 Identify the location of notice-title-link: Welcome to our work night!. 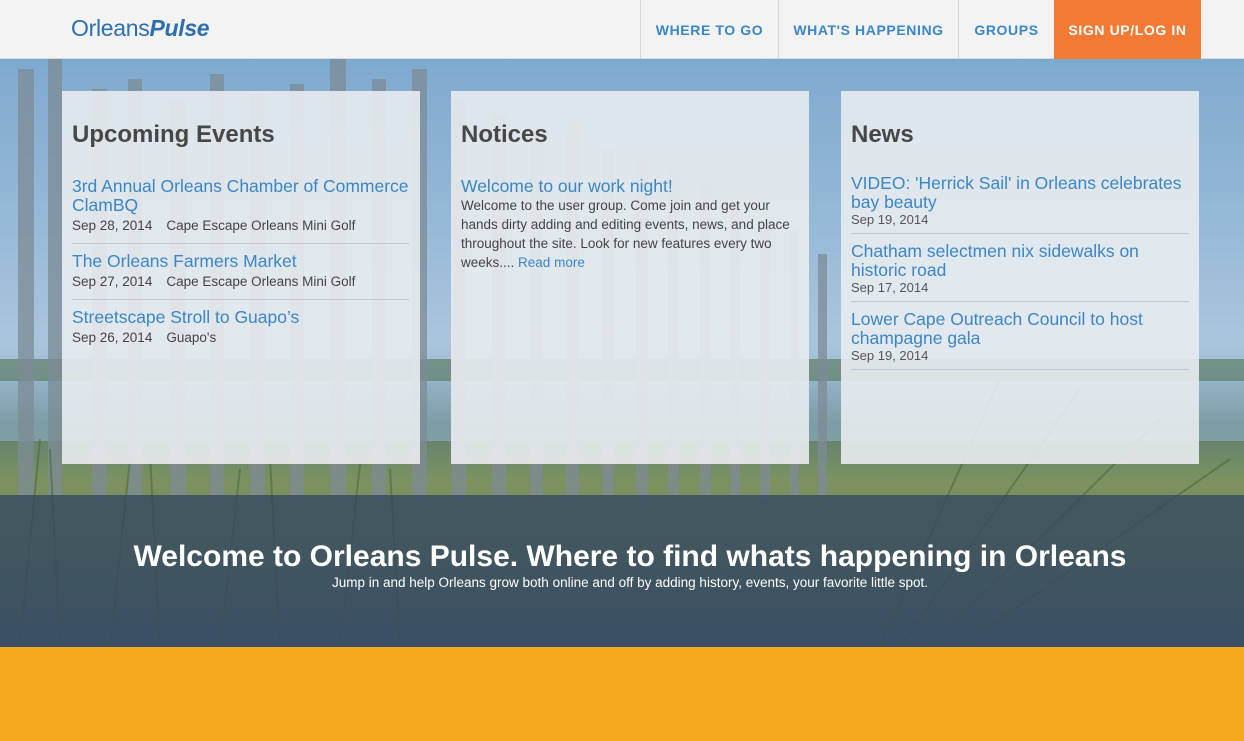
(631, 186).